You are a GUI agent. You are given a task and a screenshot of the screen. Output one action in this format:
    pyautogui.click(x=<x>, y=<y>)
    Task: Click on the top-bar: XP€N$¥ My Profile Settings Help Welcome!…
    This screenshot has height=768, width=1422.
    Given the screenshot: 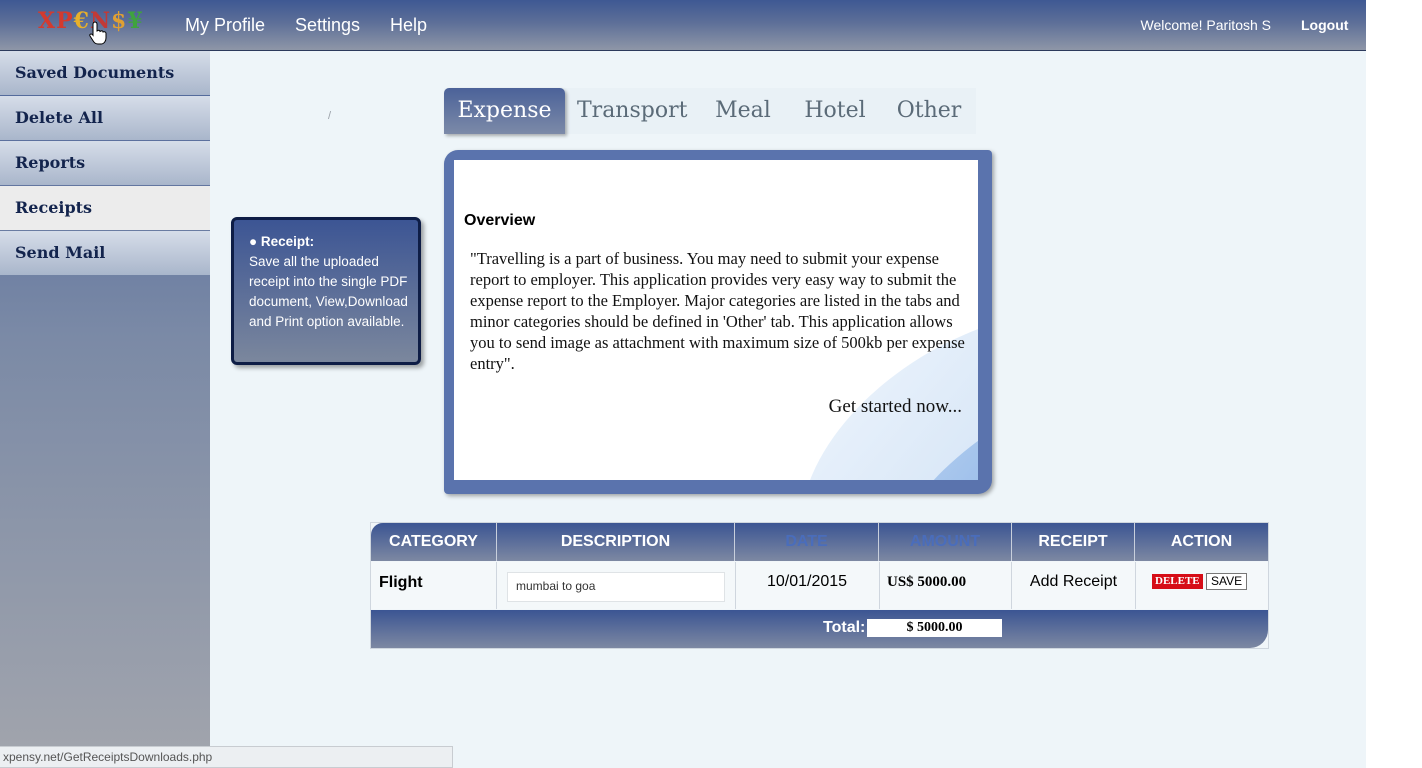 What is the action you would take?
    pyautogui.click(x=683, y=25)
    